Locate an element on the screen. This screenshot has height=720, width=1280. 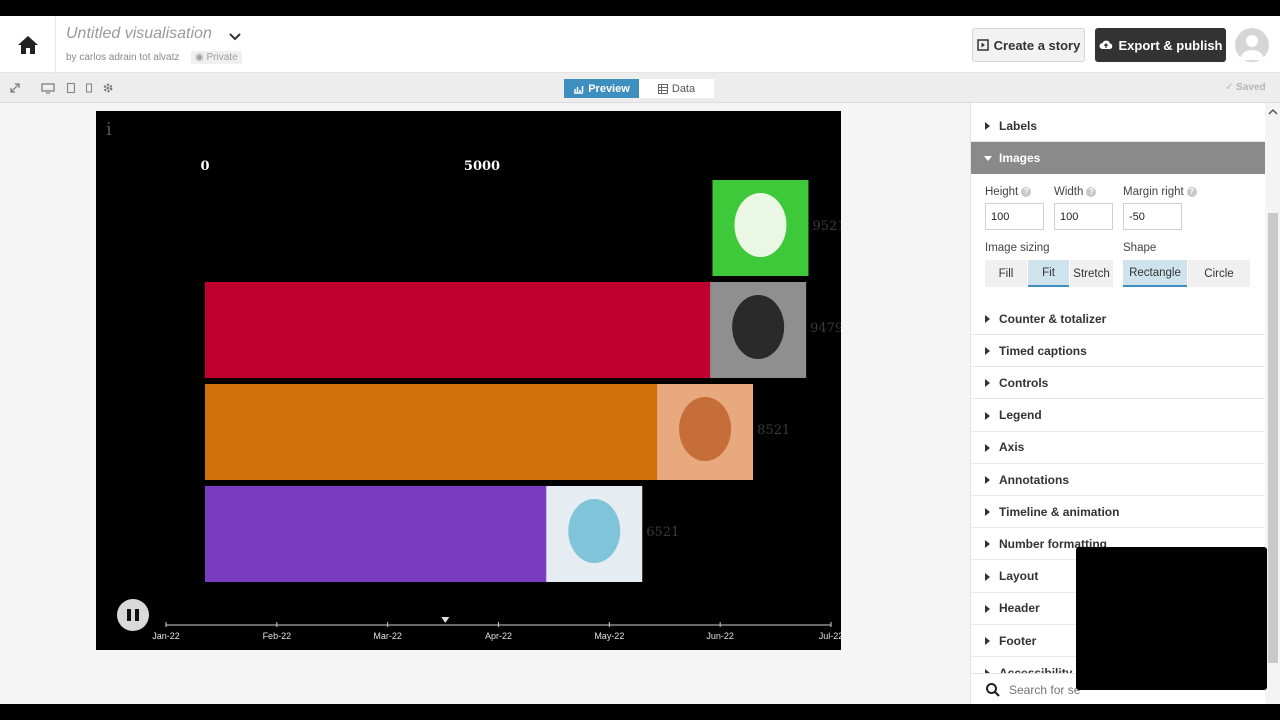
search-icon is located at coordinates (993, 690).